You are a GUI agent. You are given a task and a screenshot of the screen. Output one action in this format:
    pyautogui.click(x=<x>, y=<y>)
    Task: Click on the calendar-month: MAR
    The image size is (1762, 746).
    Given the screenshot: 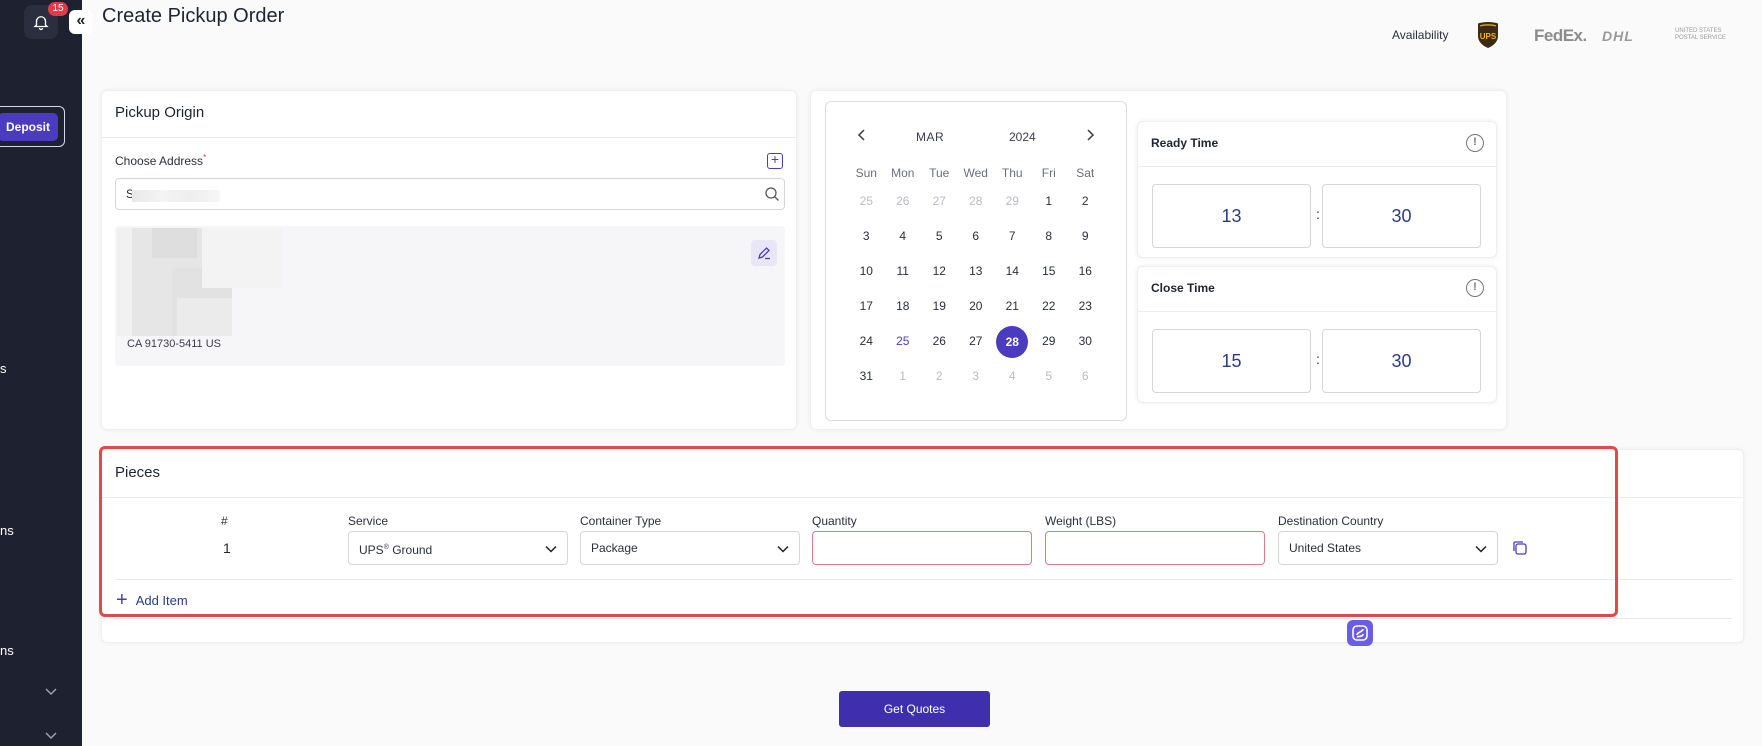 What is the action you would take?
    pyautogui.click(x=930, y=137)
    